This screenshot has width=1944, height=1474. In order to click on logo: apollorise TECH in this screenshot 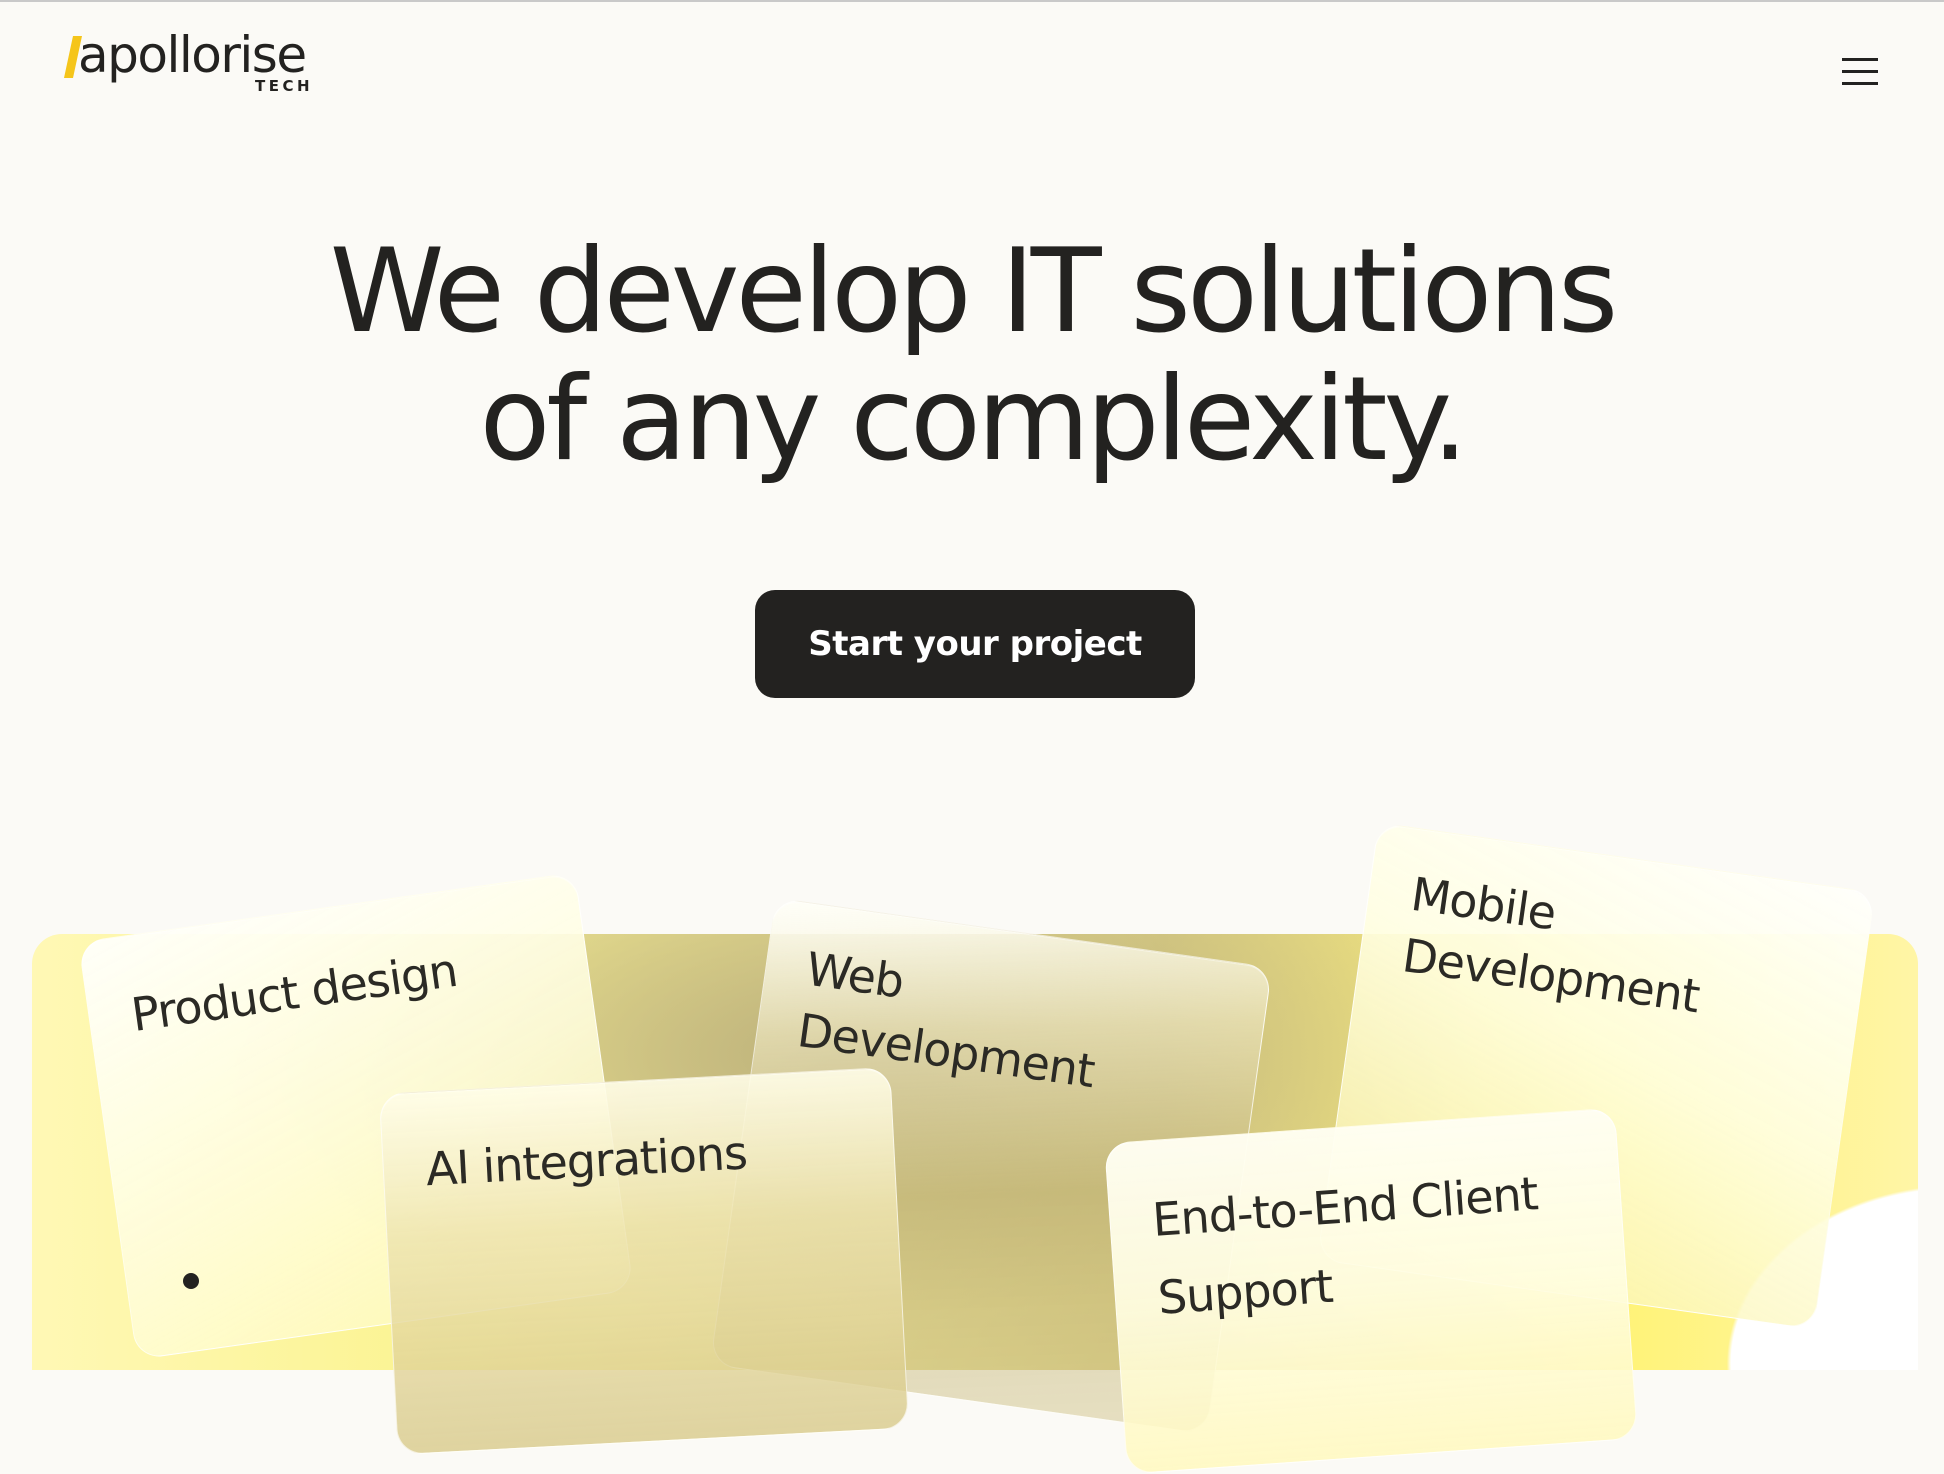, I will do `click(192, 64)`.